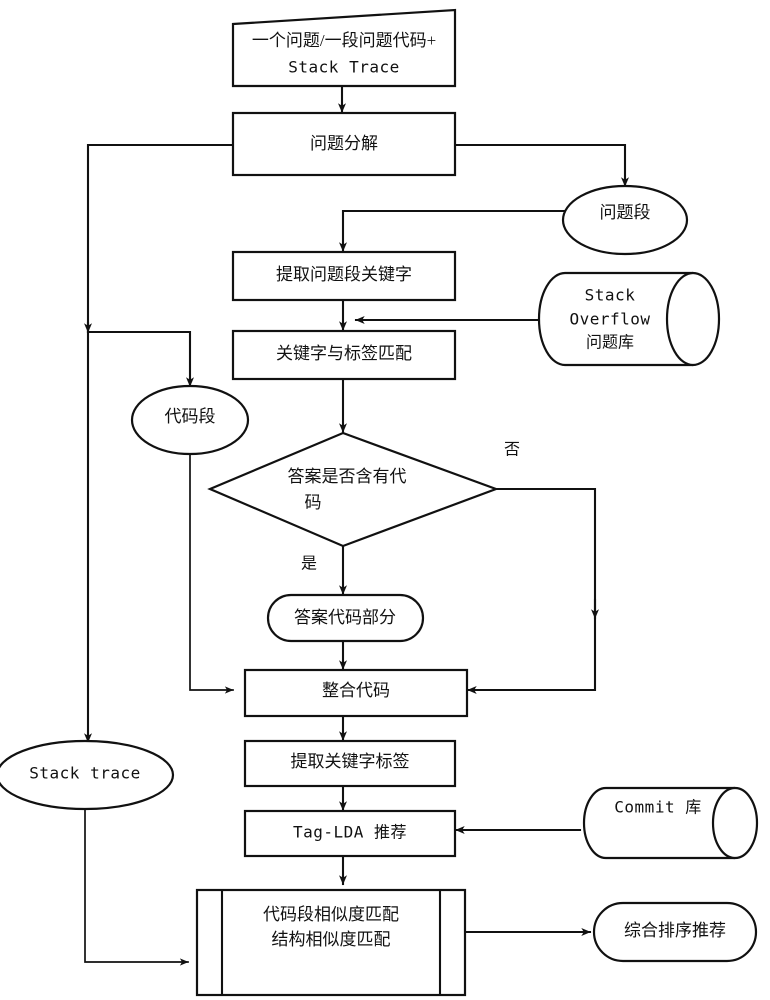 The width and height of the screenshot is (770, 1000). I want to click on node-commit-database: Commit 库, so click(670, 823).